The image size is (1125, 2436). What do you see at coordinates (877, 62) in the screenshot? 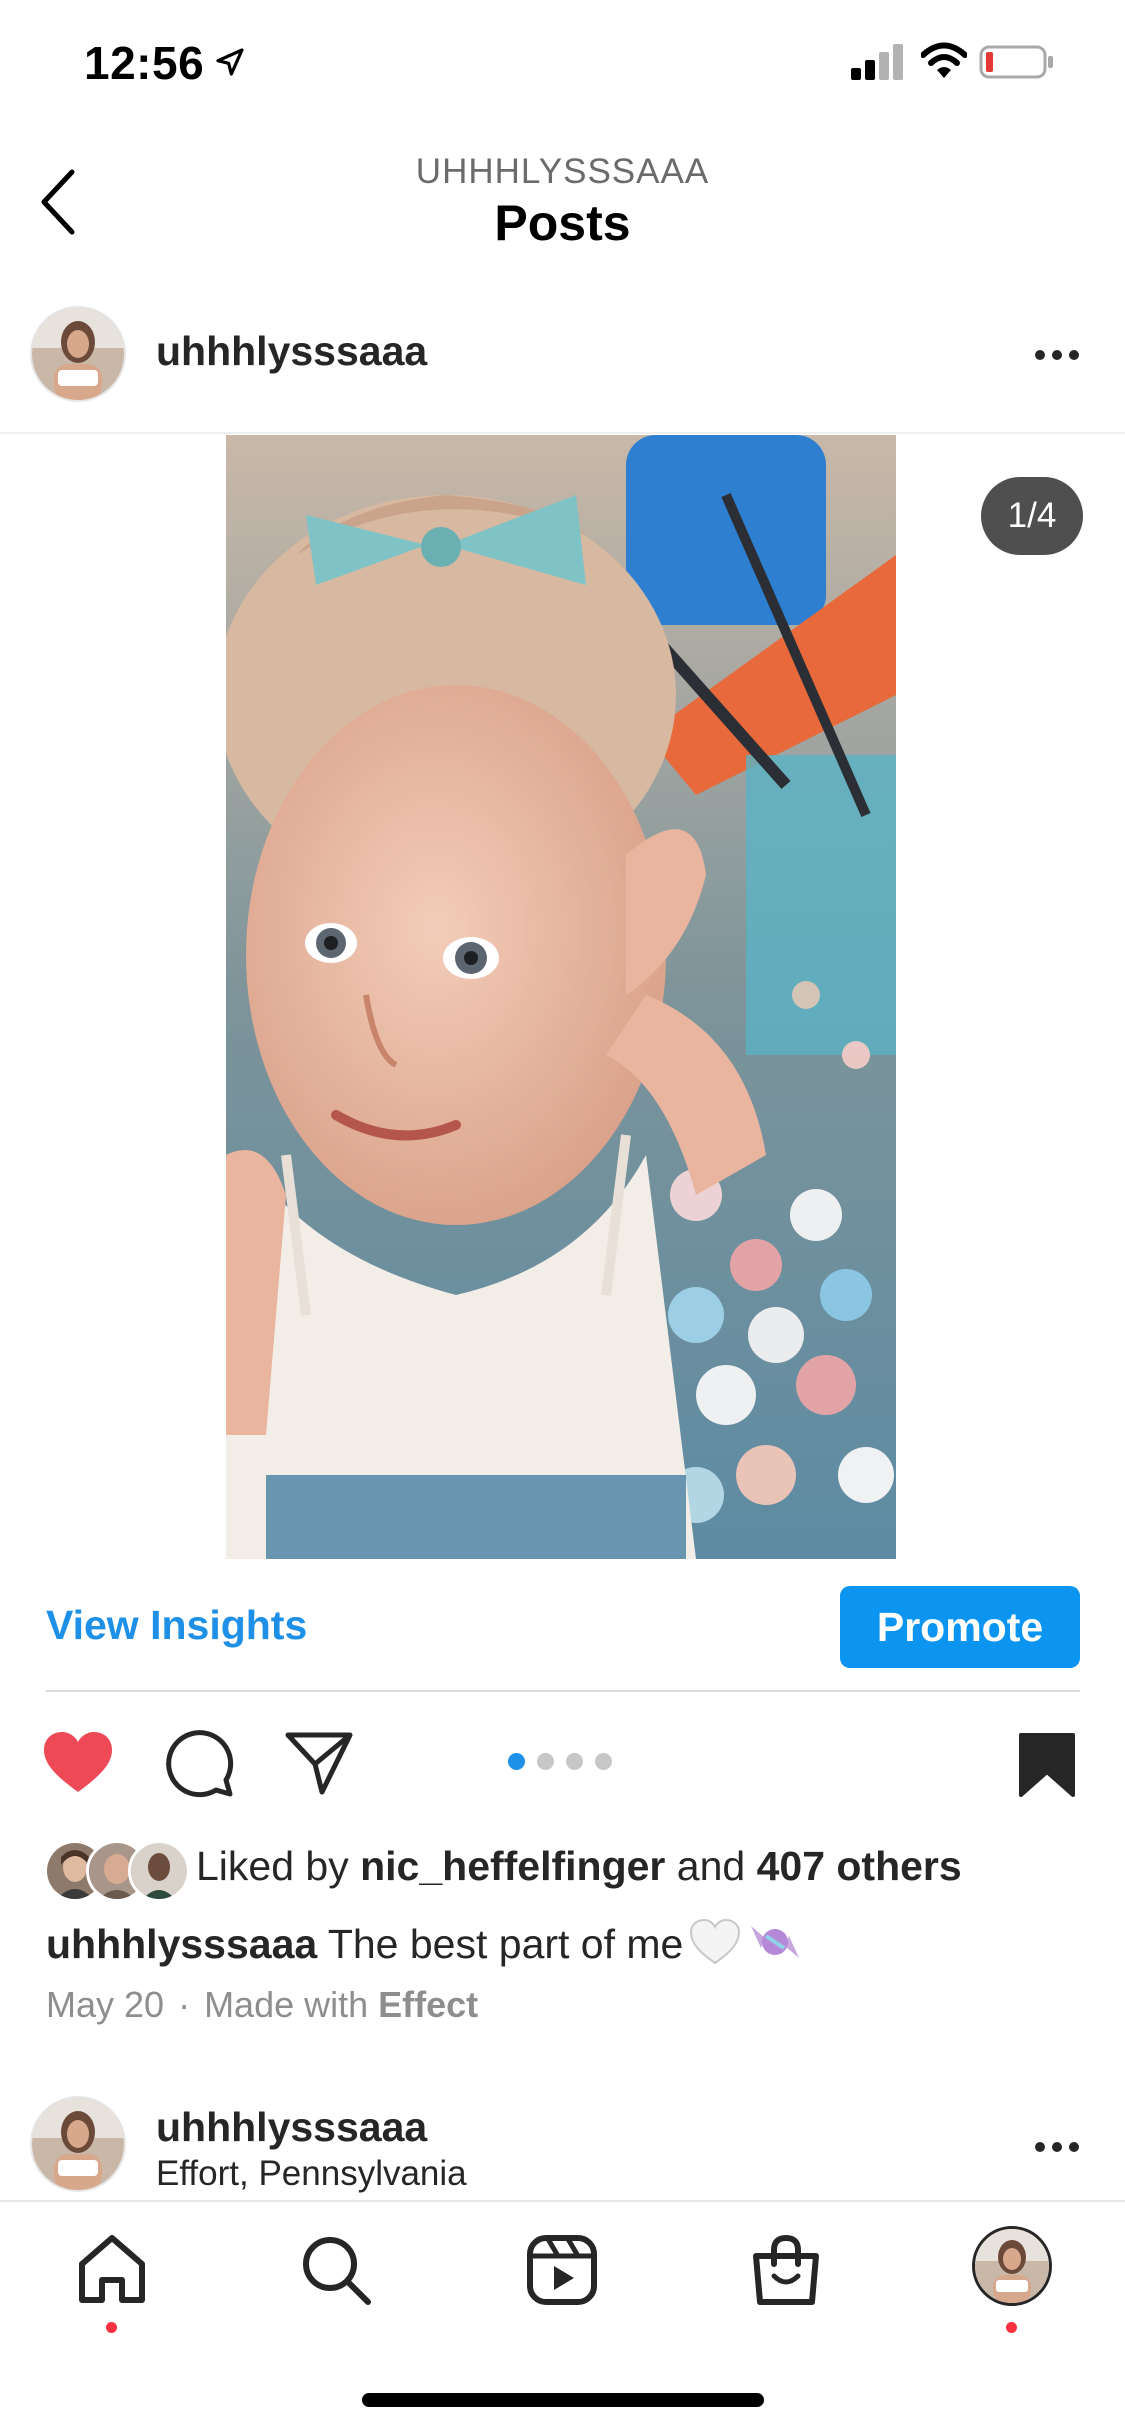
I see `cellular-signal-icon` at bounding box center [877, 62].